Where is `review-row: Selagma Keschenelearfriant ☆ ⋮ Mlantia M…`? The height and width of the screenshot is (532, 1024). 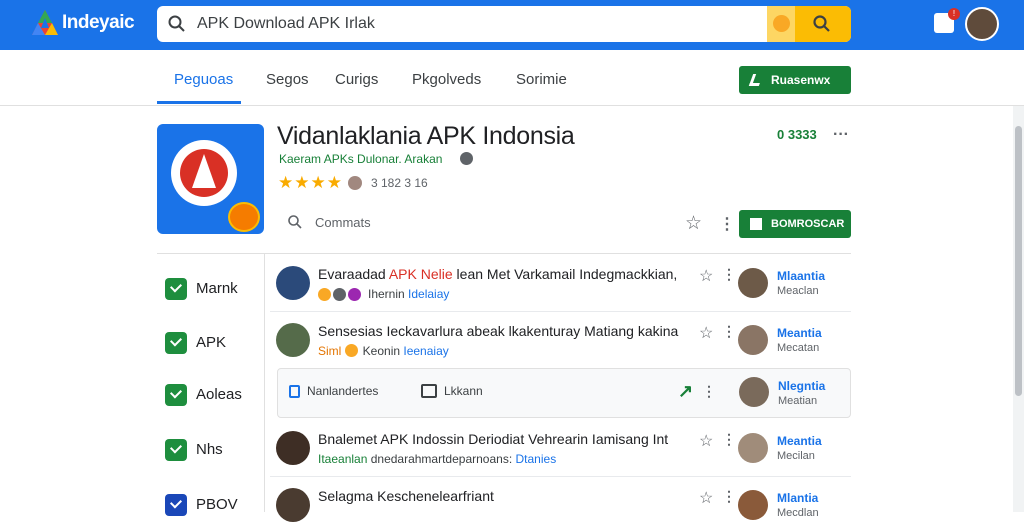 review-row: Selagma Keschenelearfriant ☆ ⋮ Mlantia M… is located at coordinates (560, 507).